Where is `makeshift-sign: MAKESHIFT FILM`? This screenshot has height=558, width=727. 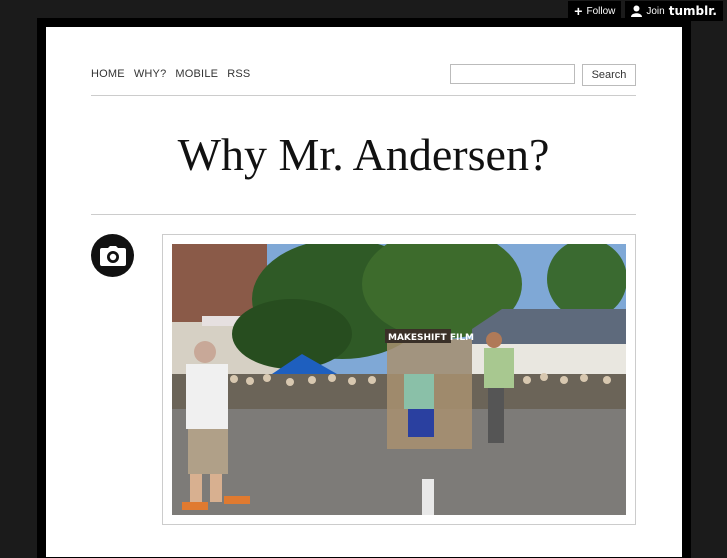 makeshift-sign: MAKESHIFT FILM is located at coordinates (431, 338).